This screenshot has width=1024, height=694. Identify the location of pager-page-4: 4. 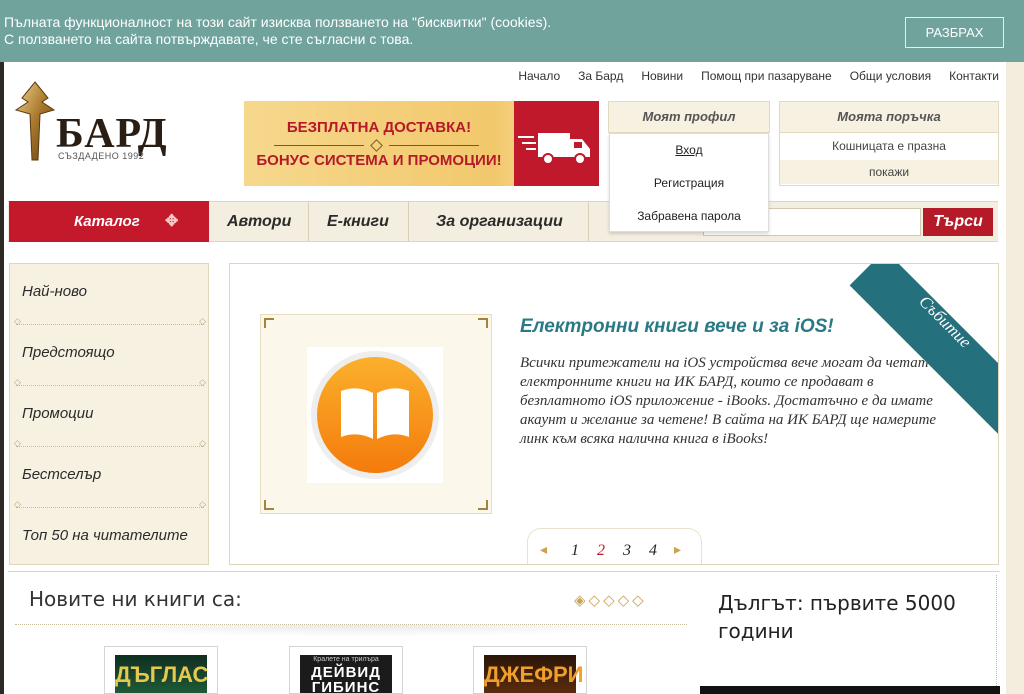
(653, 551).